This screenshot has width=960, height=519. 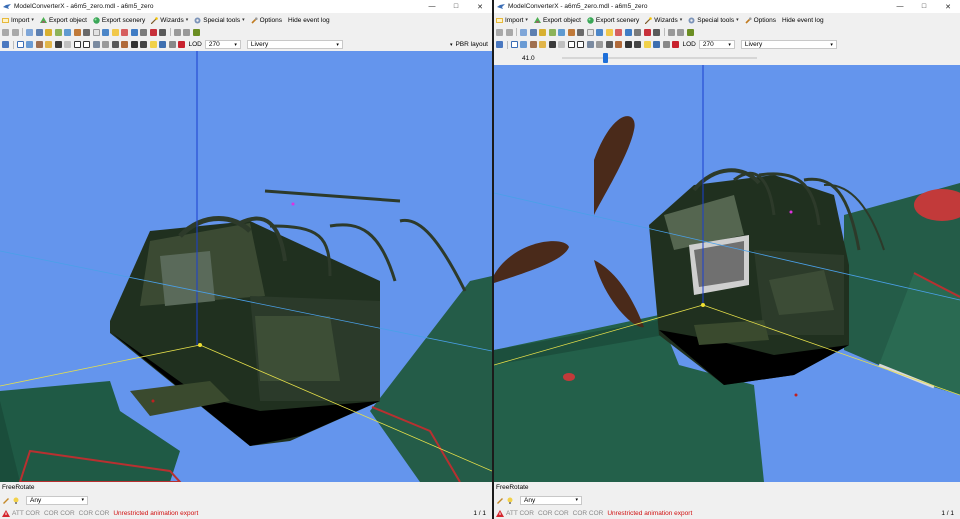 What do you see at coordinates (86, 32) in the screenshot?
I see `attach-icon` at bounding box center [86, 32].